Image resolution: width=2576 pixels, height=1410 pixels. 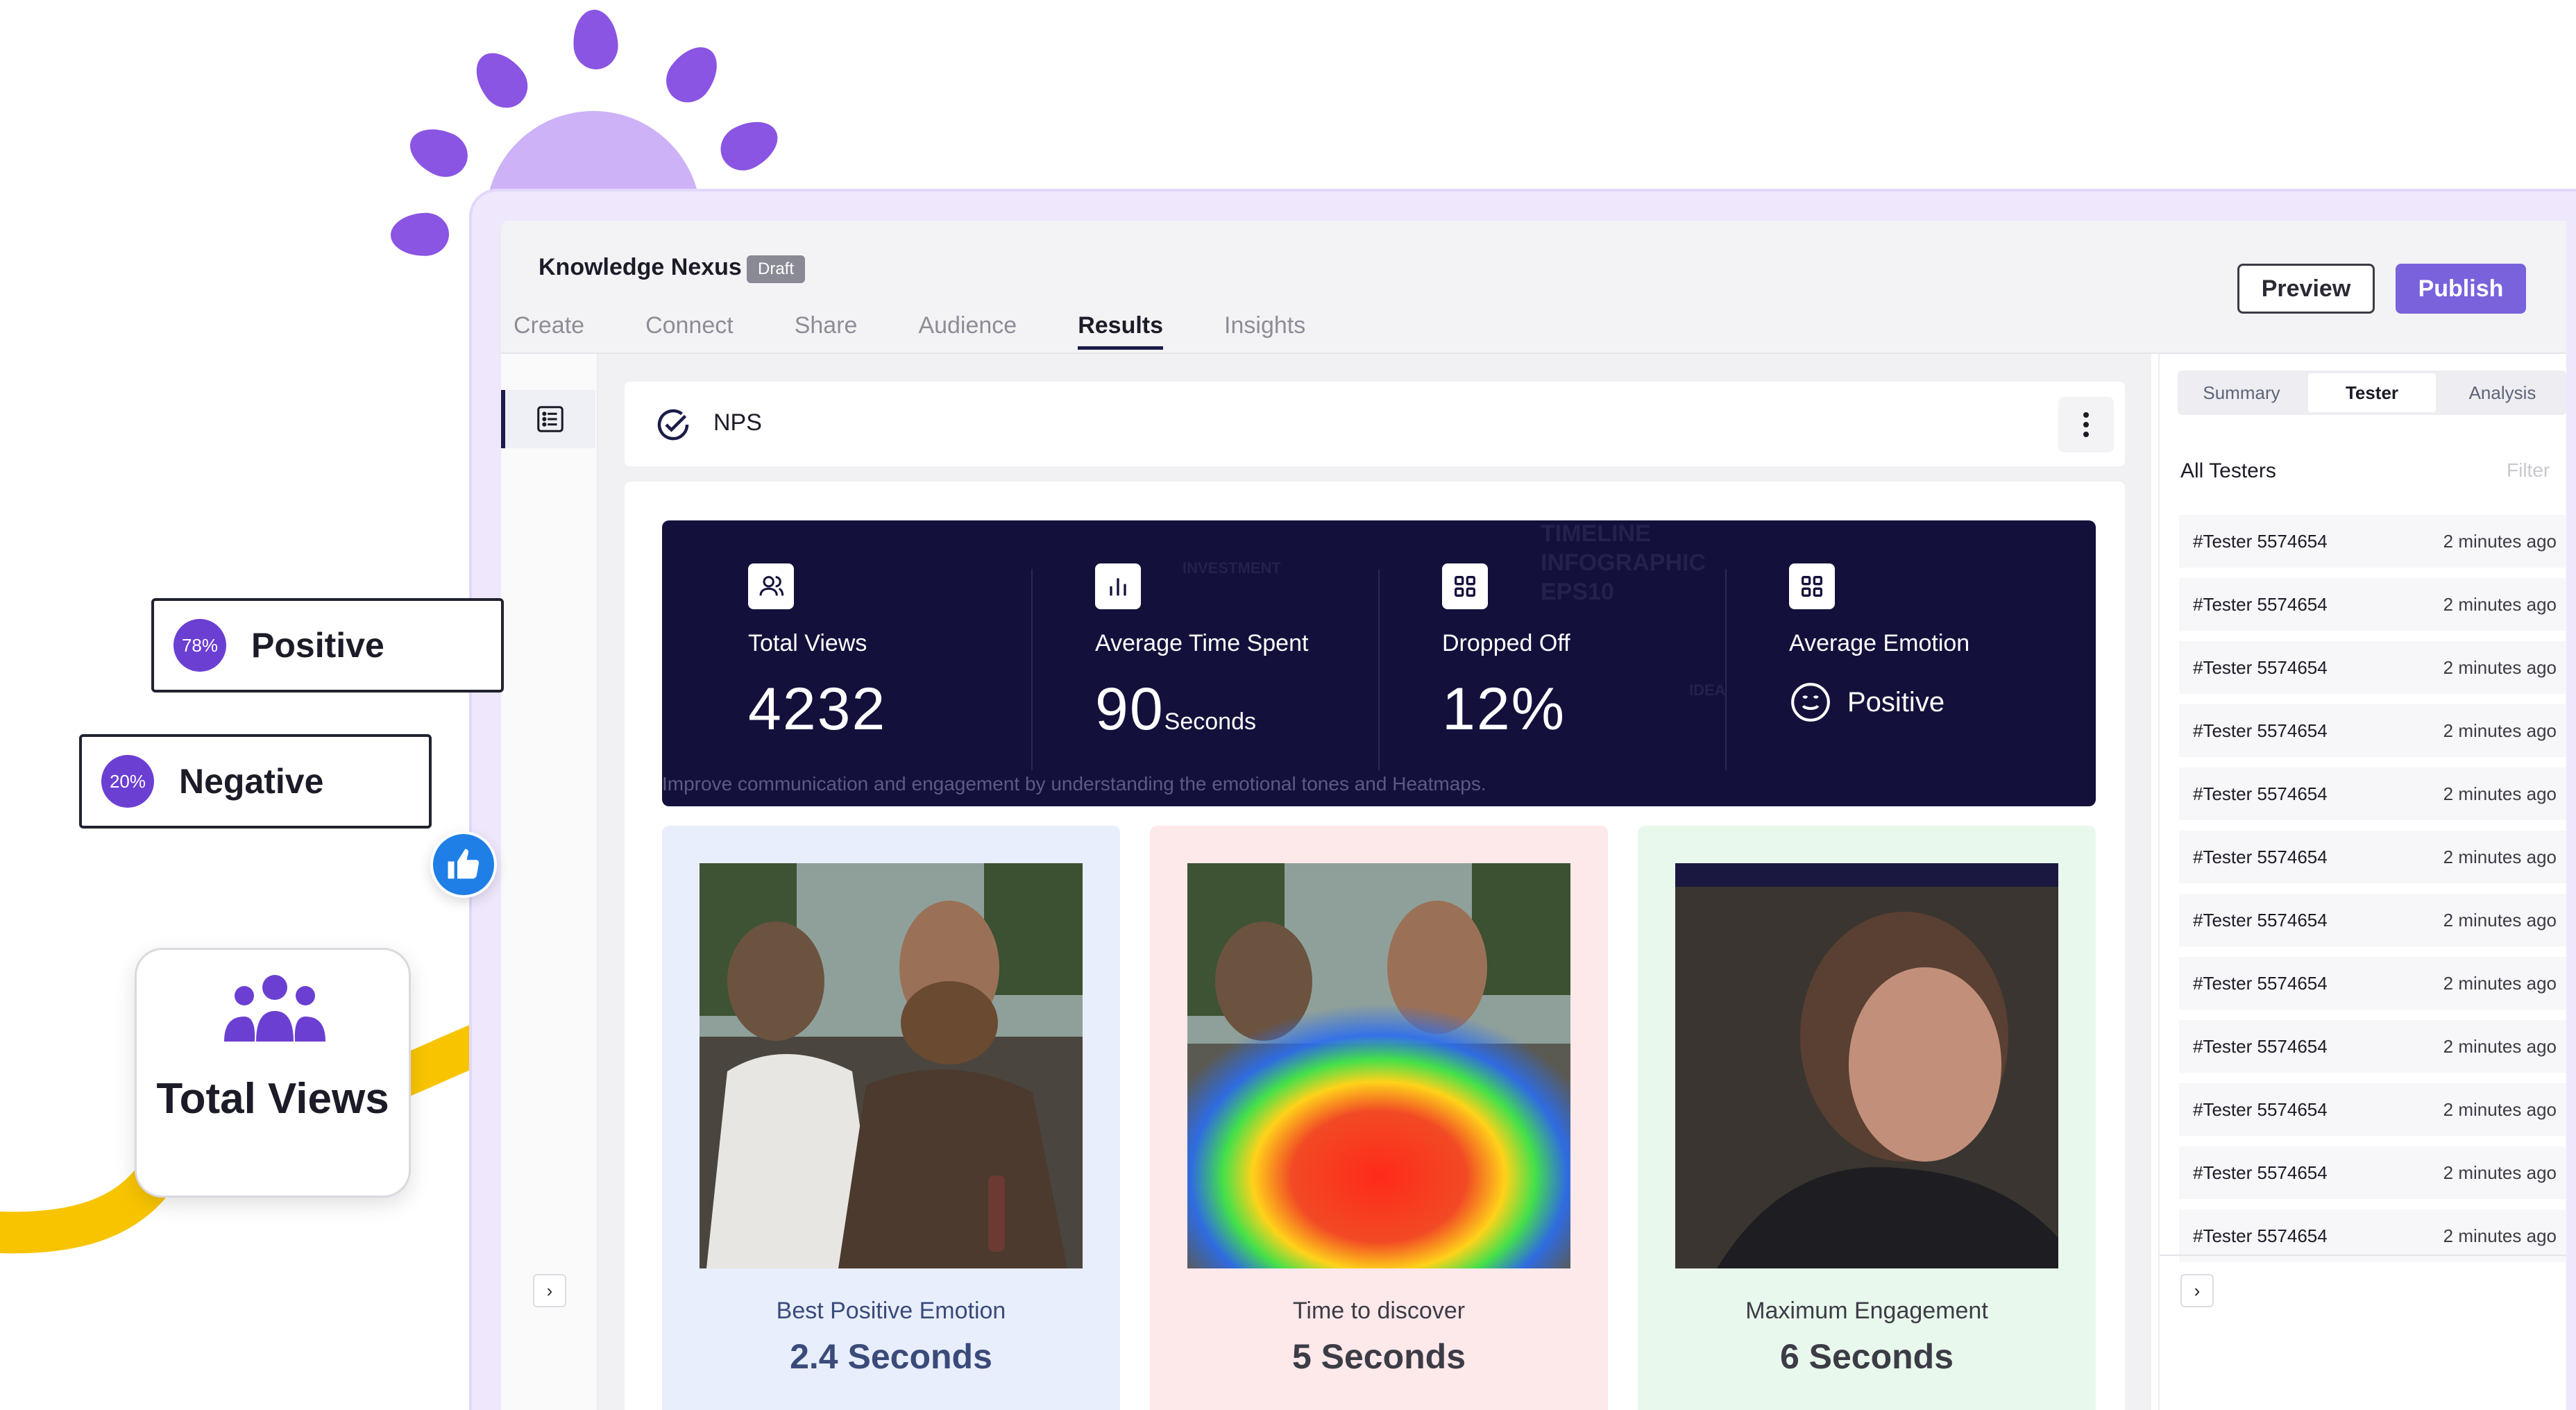 What do you see at coordinates (2503, 393) in the screenshot?
I see `tab-analysis: Analysis` at bounding box center [2503, 393].